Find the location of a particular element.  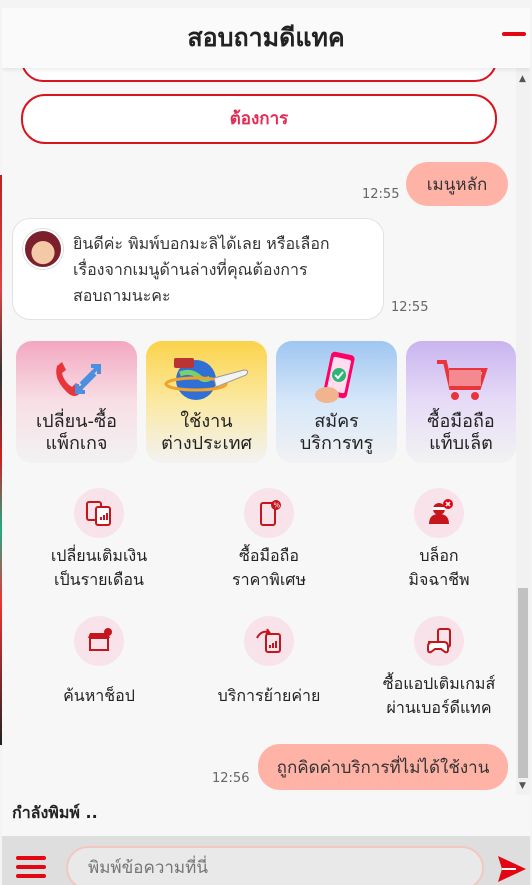

shop-location-icon is located at coordinates (99, 641).